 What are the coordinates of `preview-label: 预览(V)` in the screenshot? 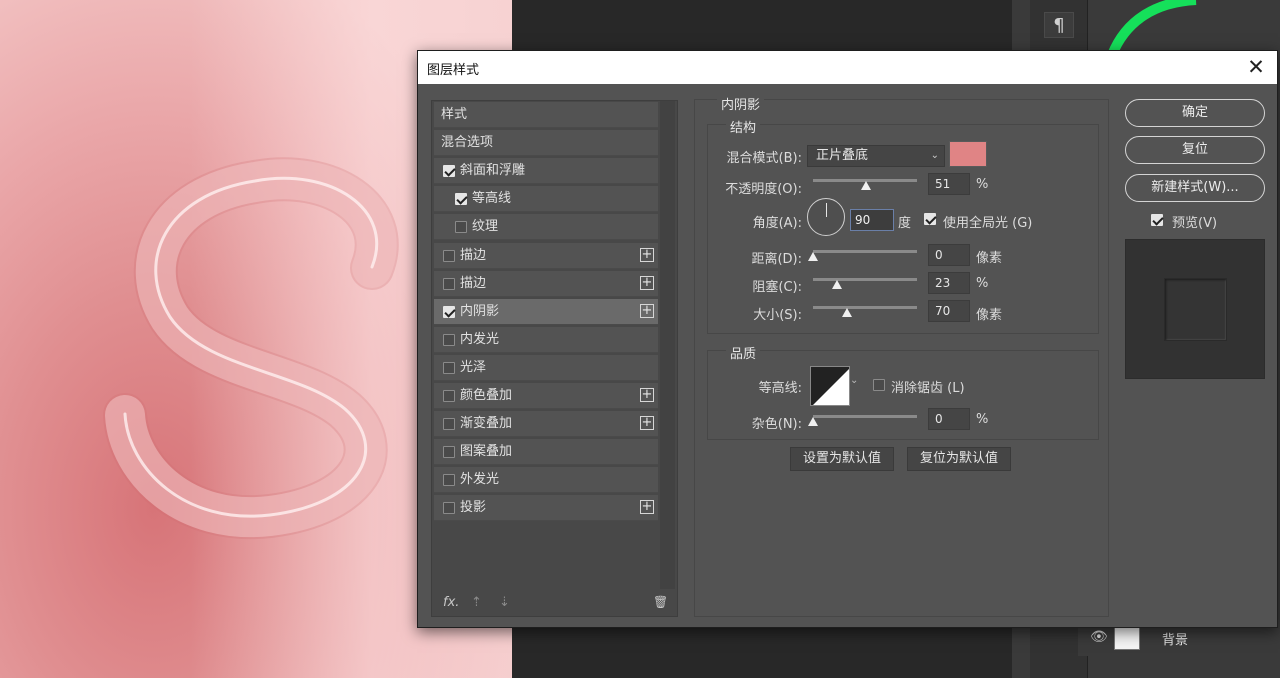 It's located at (1195, 223).